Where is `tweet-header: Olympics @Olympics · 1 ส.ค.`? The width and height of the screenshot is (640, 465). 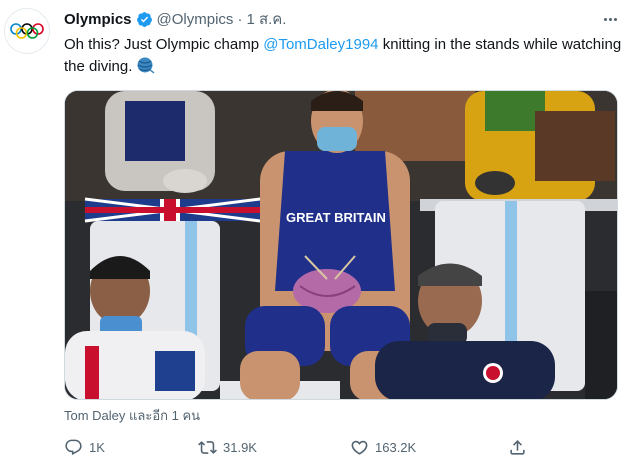
tweet-header: Olympics @Olympics · 1 ส.ค. is located at coordinates (175, 19).